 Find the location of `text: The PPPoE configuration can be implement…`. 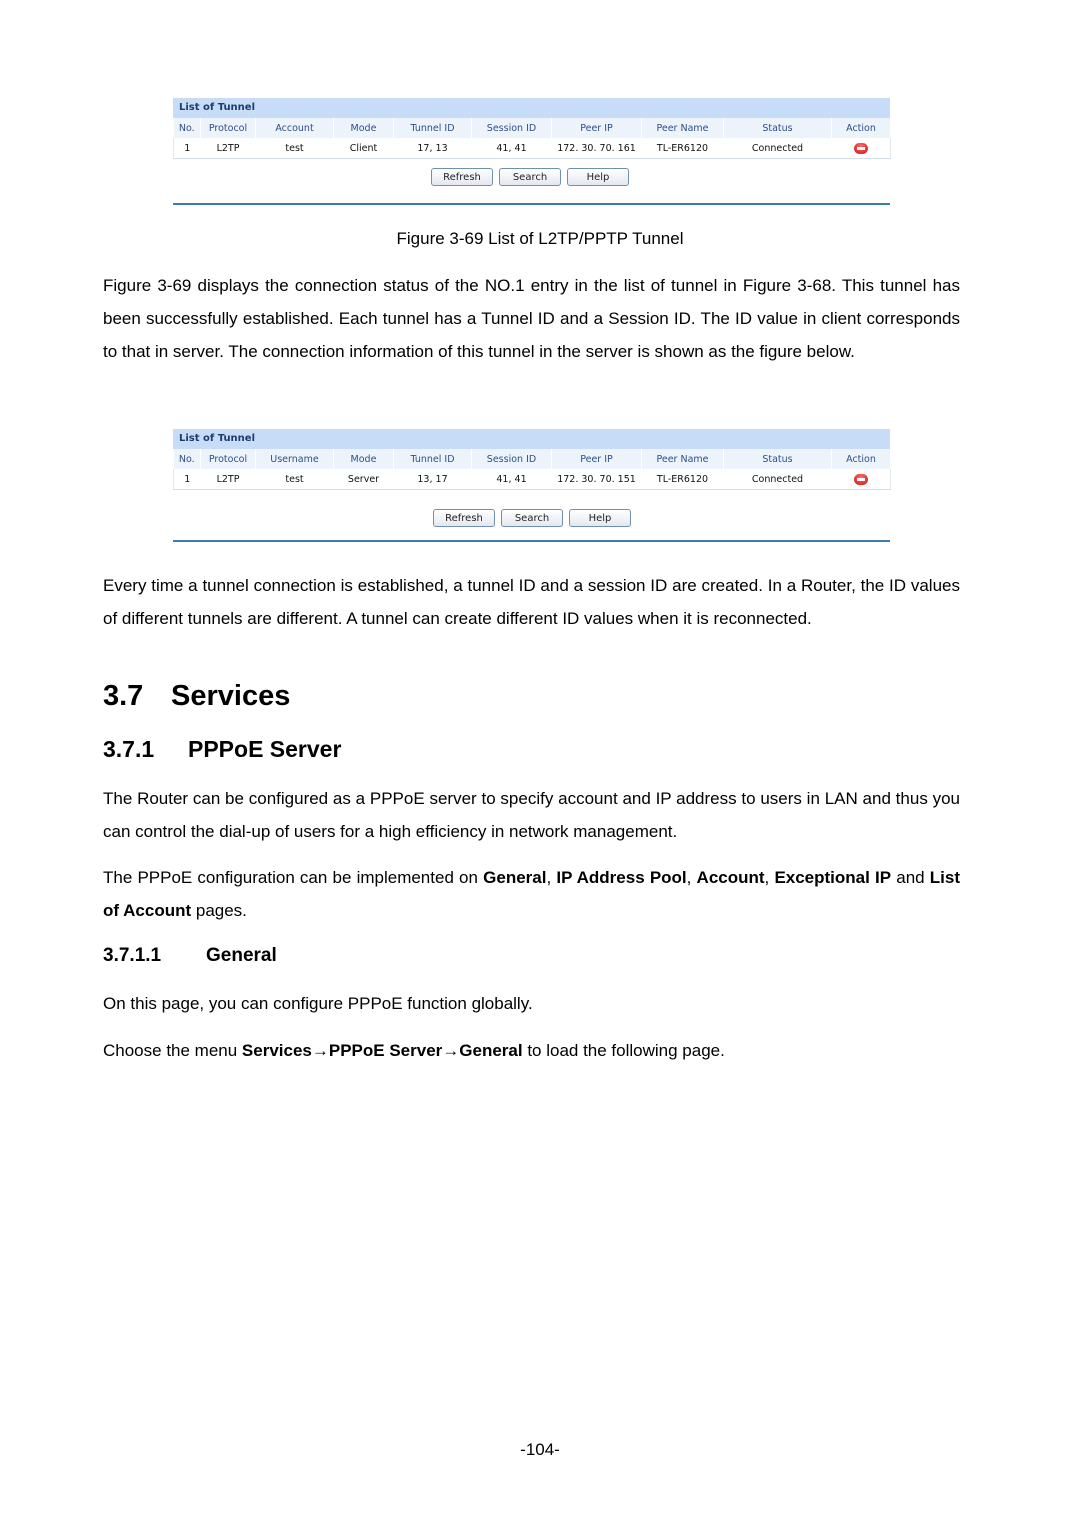

text: The PPPoE configuration can be implement… is located at coordinates (293, 877).